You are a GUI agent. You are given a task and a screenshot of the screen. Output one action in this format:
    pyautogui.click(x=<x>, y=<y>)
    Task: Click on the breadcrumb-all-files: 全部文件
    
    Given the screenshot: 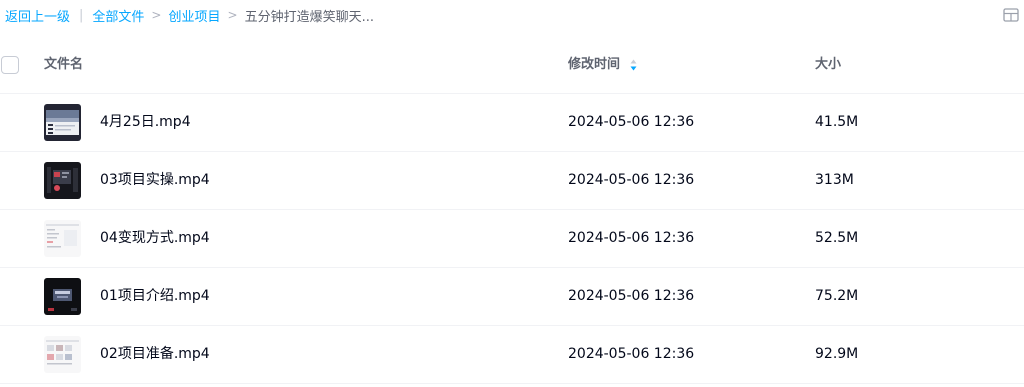 What is the action you would take?
    pyautogui.click(x=118, y=15)
    